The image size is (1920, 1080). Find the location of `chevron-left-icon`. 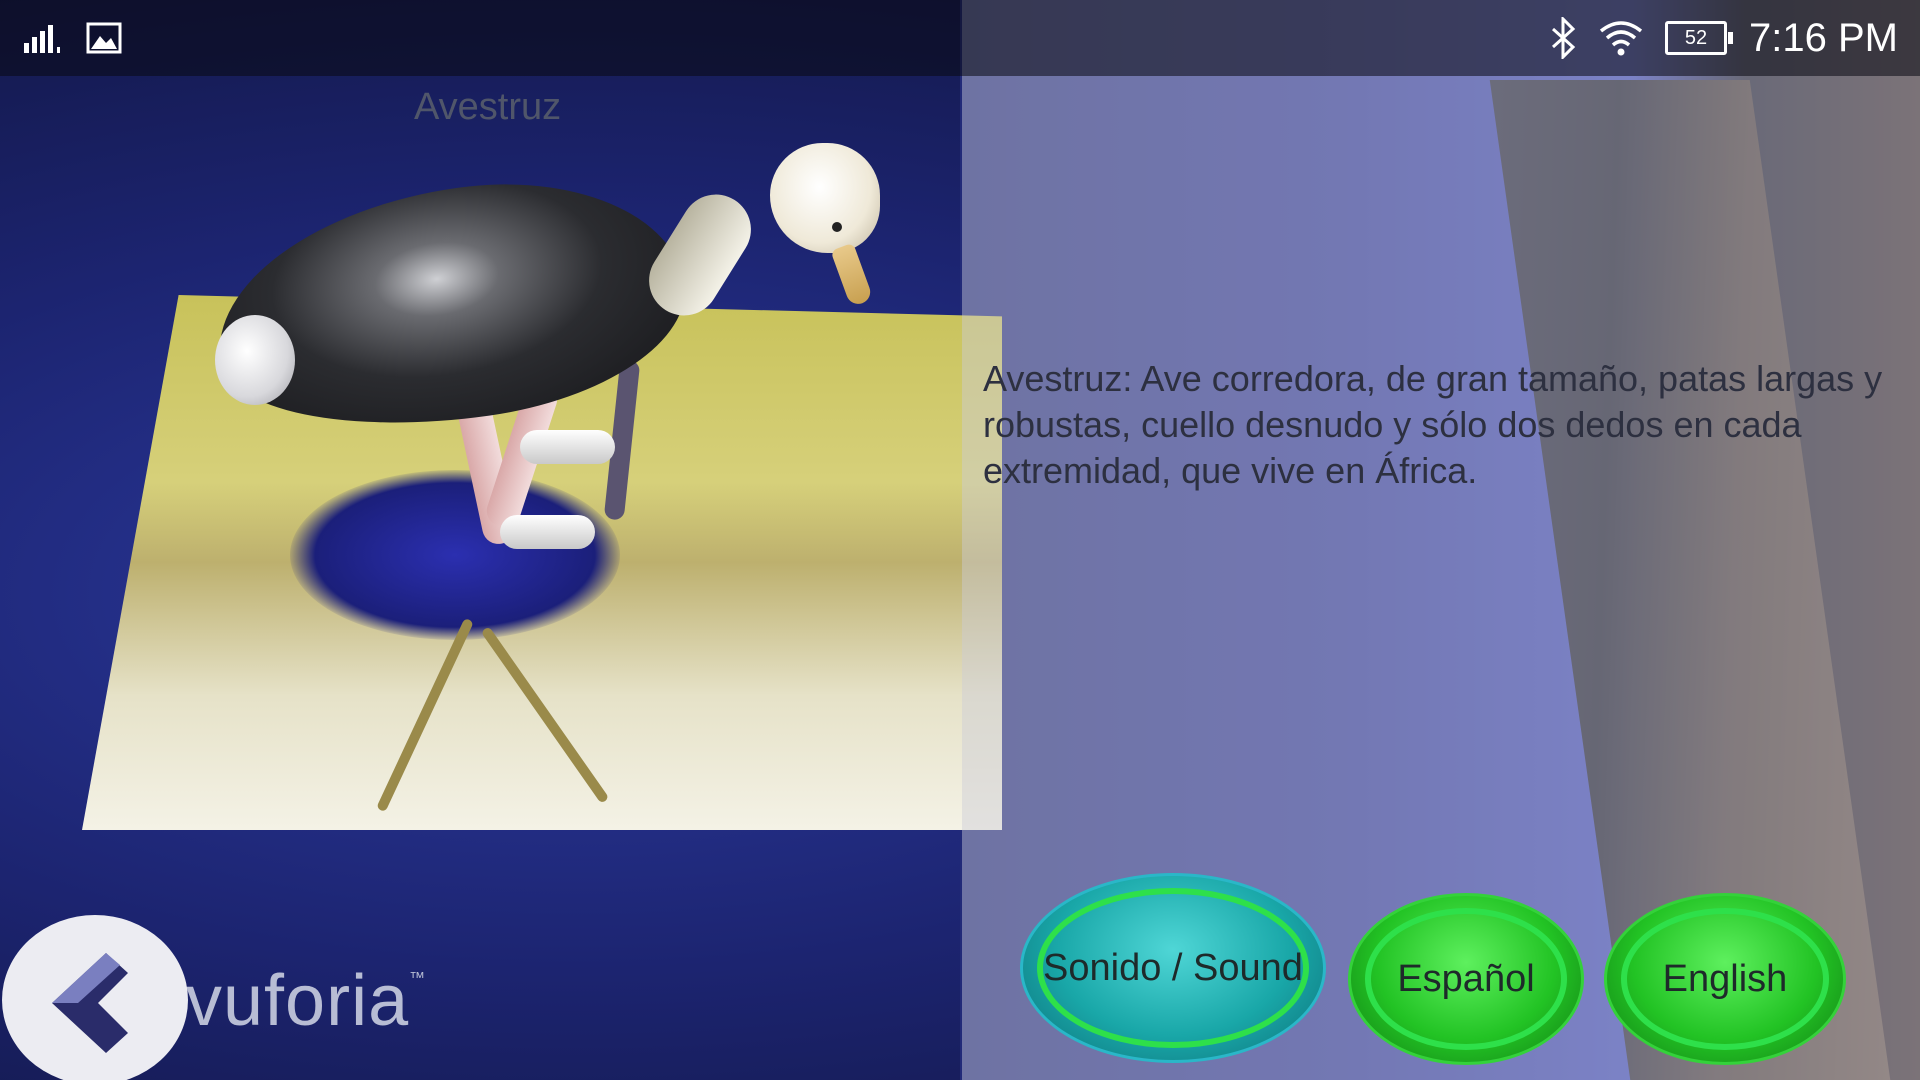

chevron-left-icon is located at coordinates (90, 1003).